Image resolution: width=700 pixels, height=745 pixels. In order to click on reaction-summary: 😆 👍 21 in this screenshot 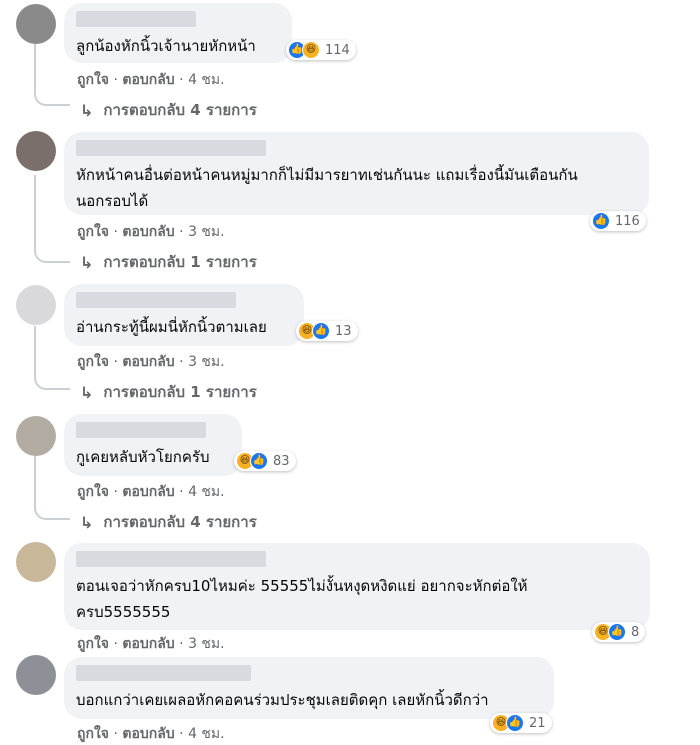, I will do `click(521, 723)`.